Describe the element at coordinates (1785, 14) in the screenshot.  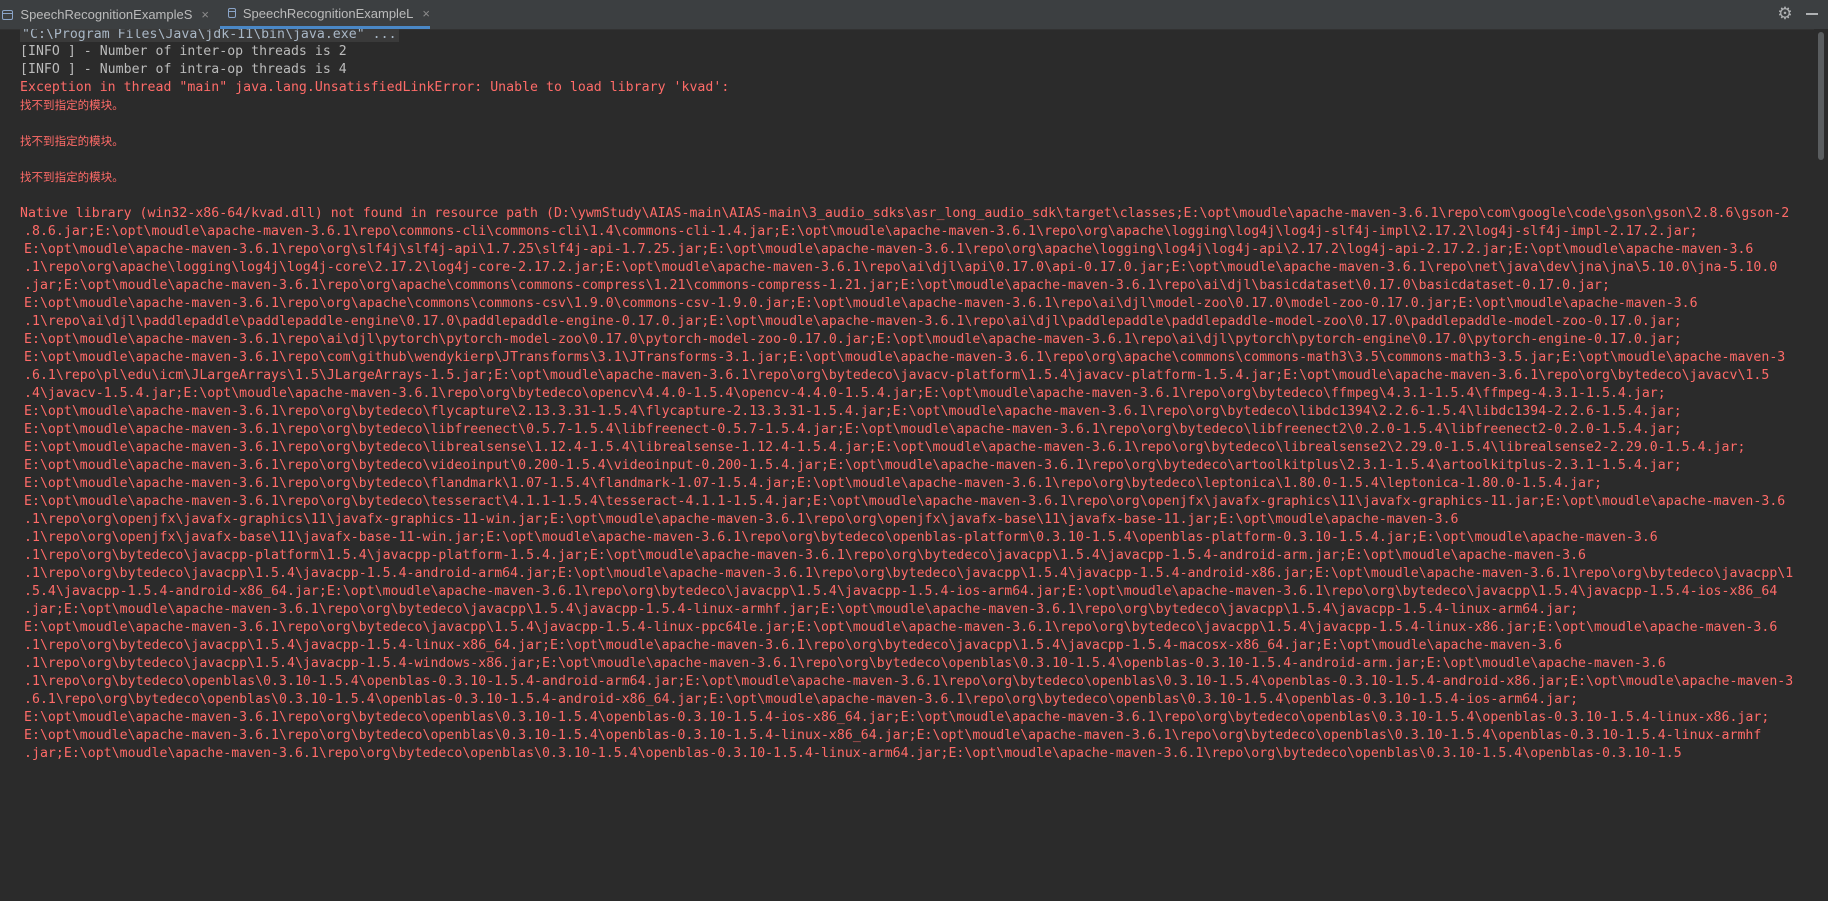
I see `gear-icon: ⚙` at that location.